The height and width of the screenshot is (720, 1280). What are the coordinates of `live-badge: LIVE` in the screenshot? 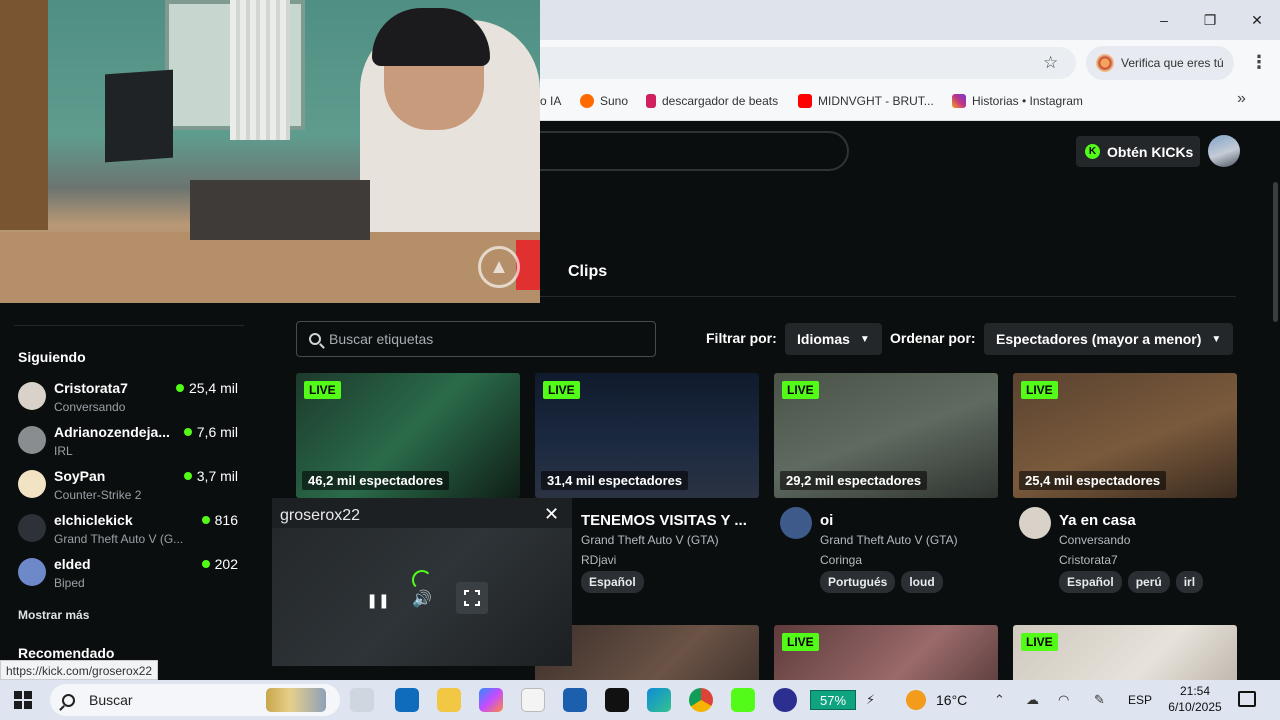 It's located at (800, 390).